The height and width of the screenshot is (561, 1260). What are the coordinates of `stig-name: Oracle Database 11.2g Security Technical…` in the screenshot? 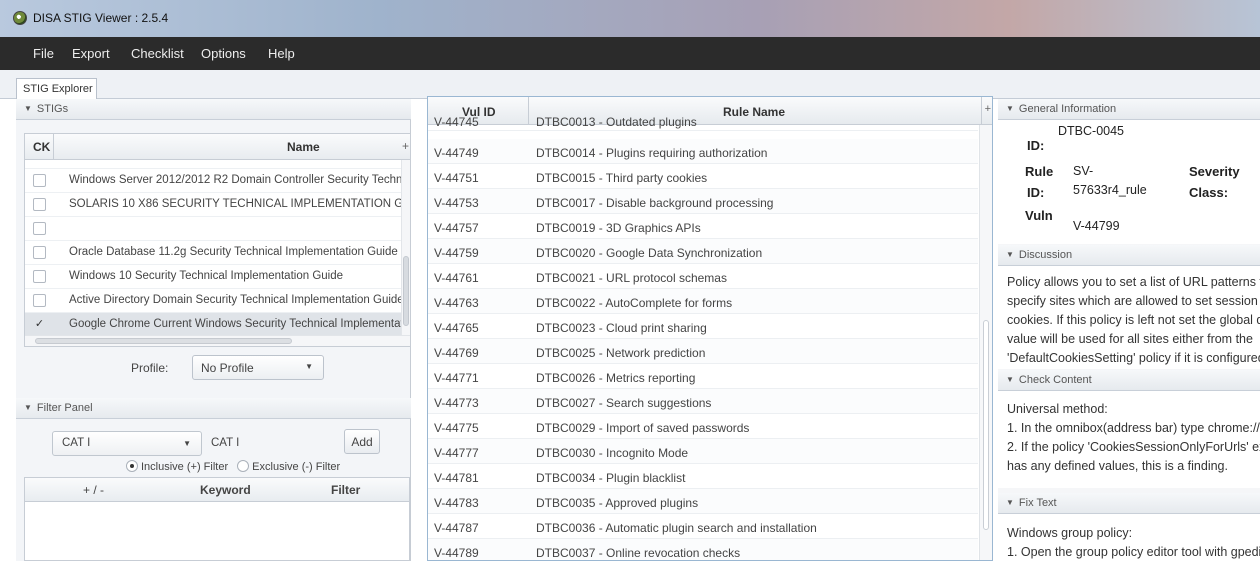 It's located at (233, 252).